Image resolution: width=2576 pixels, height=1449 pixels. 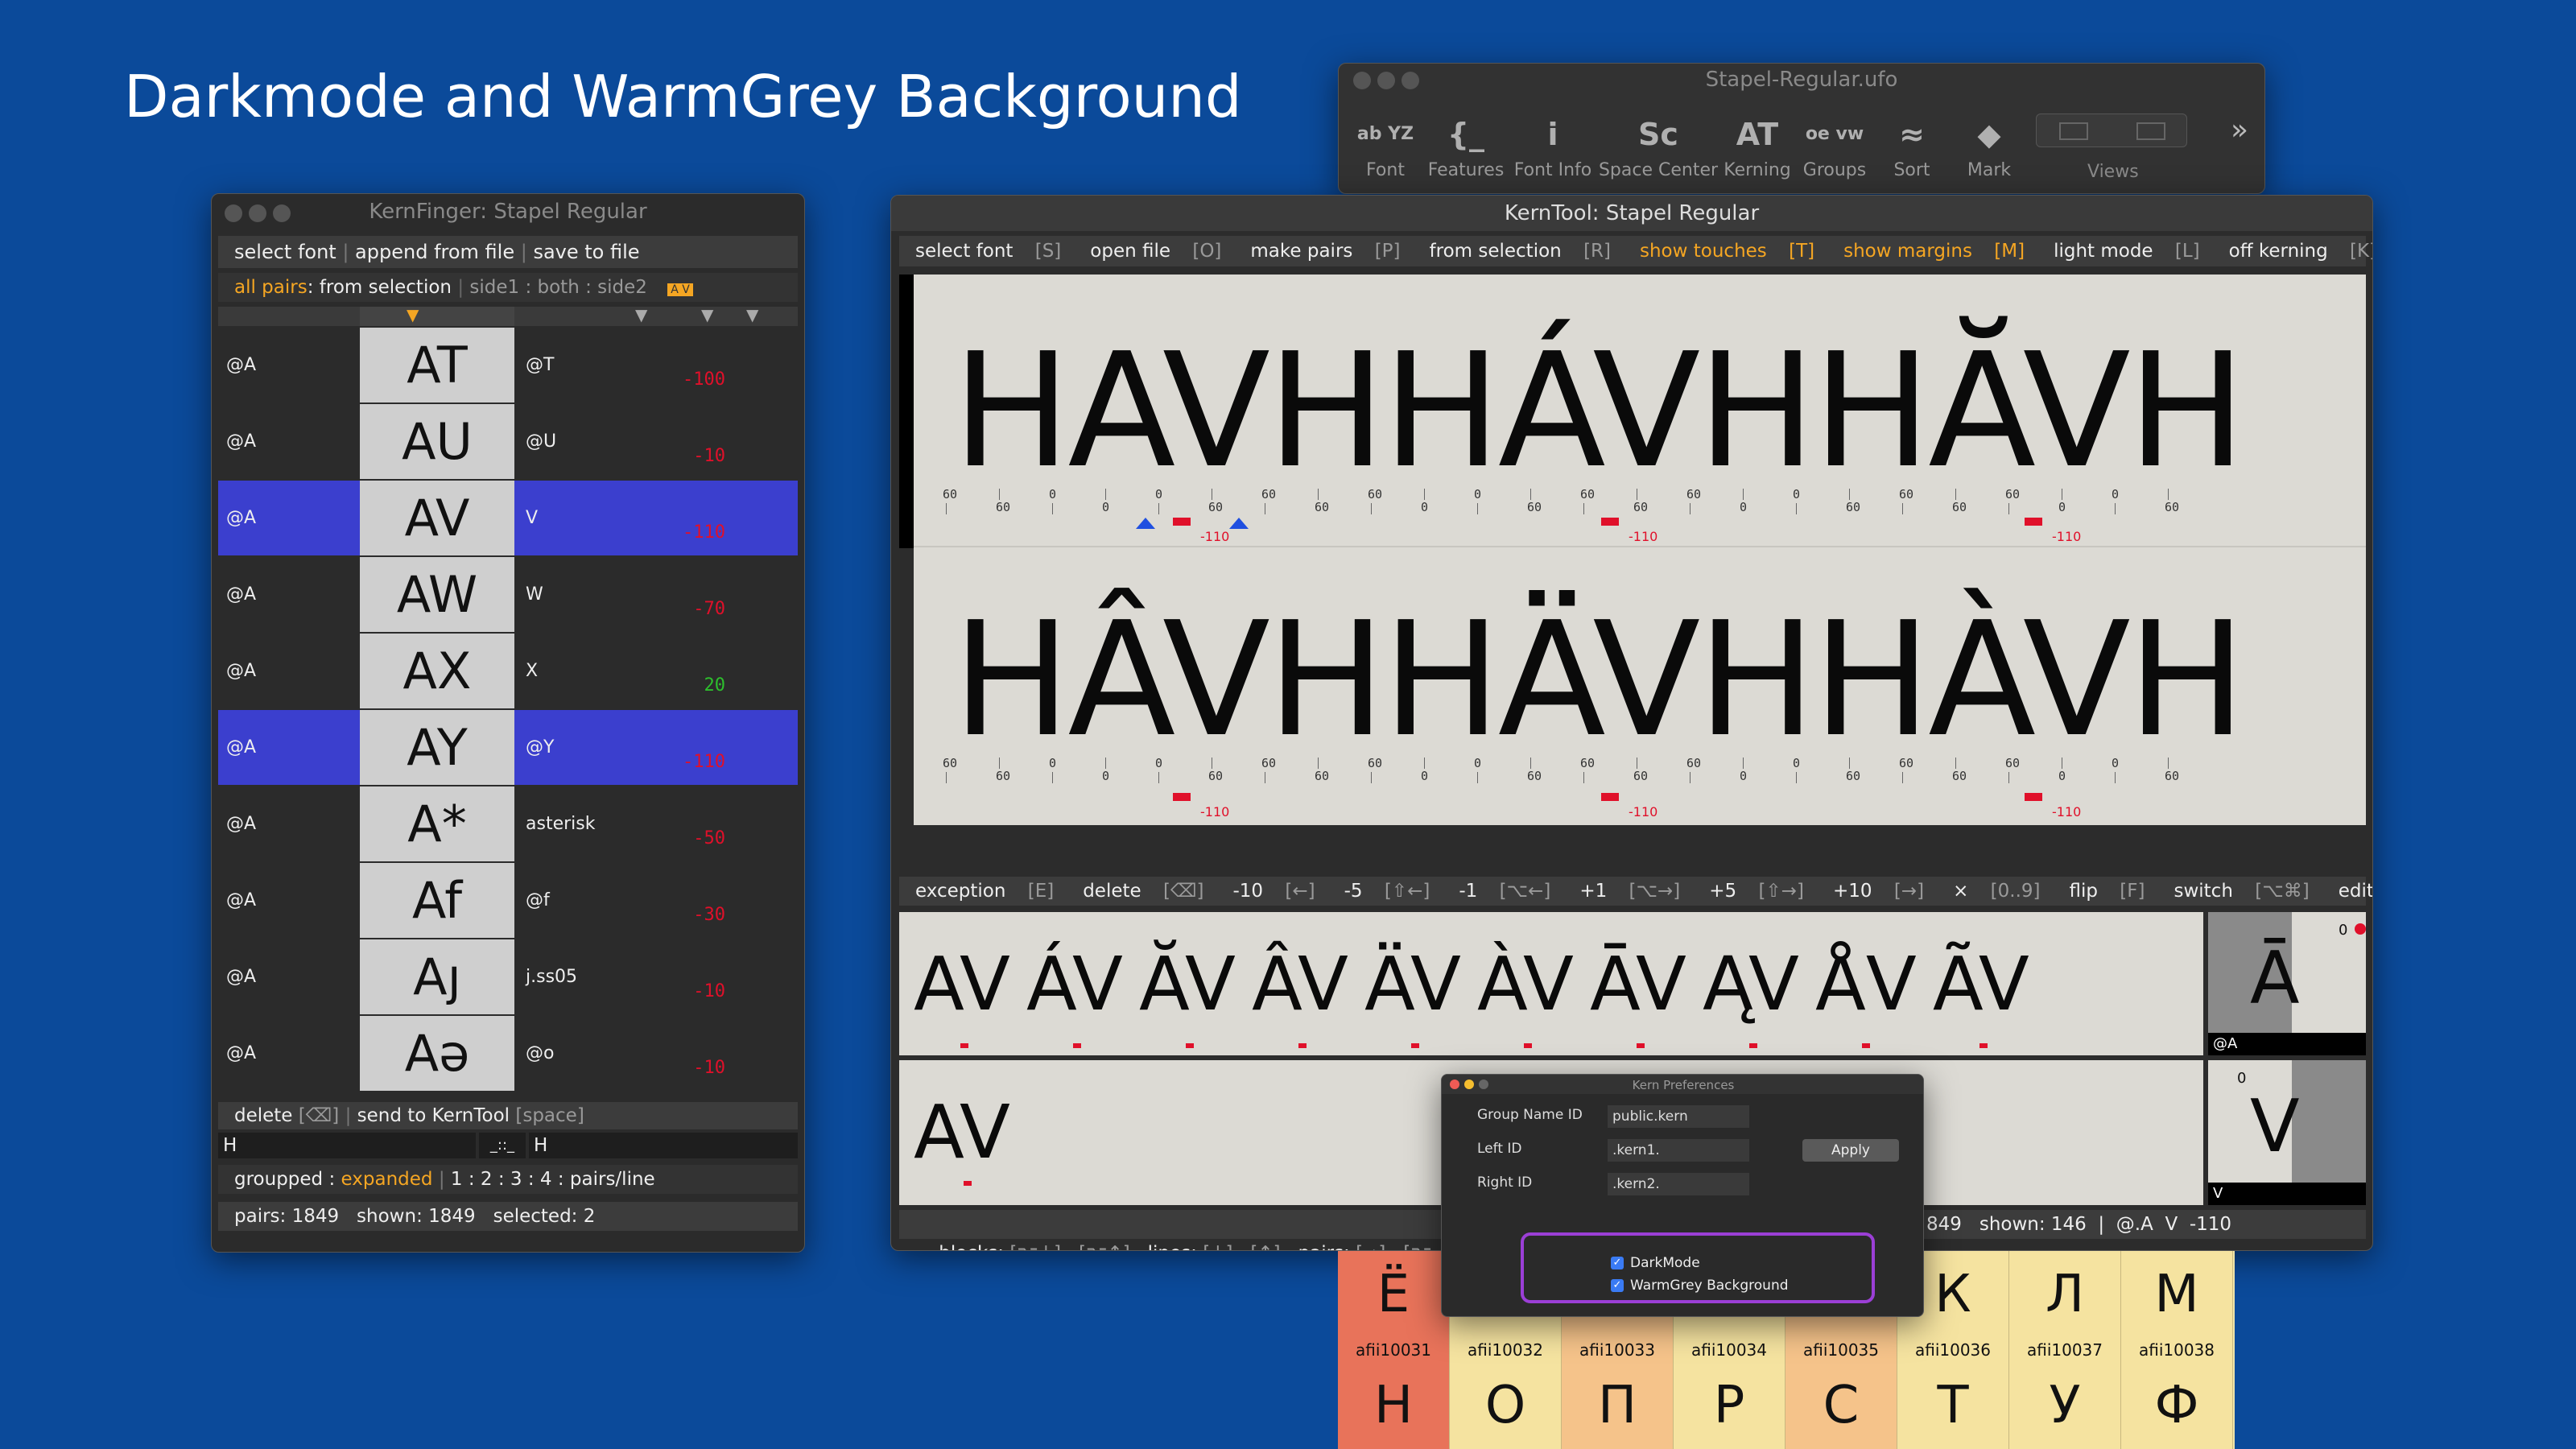 What do you see at coordinates (1405, 1246) in the screenshot?
I see `pairs-keys: [→] [⌥→]` at bounding box center [1405, 1246].